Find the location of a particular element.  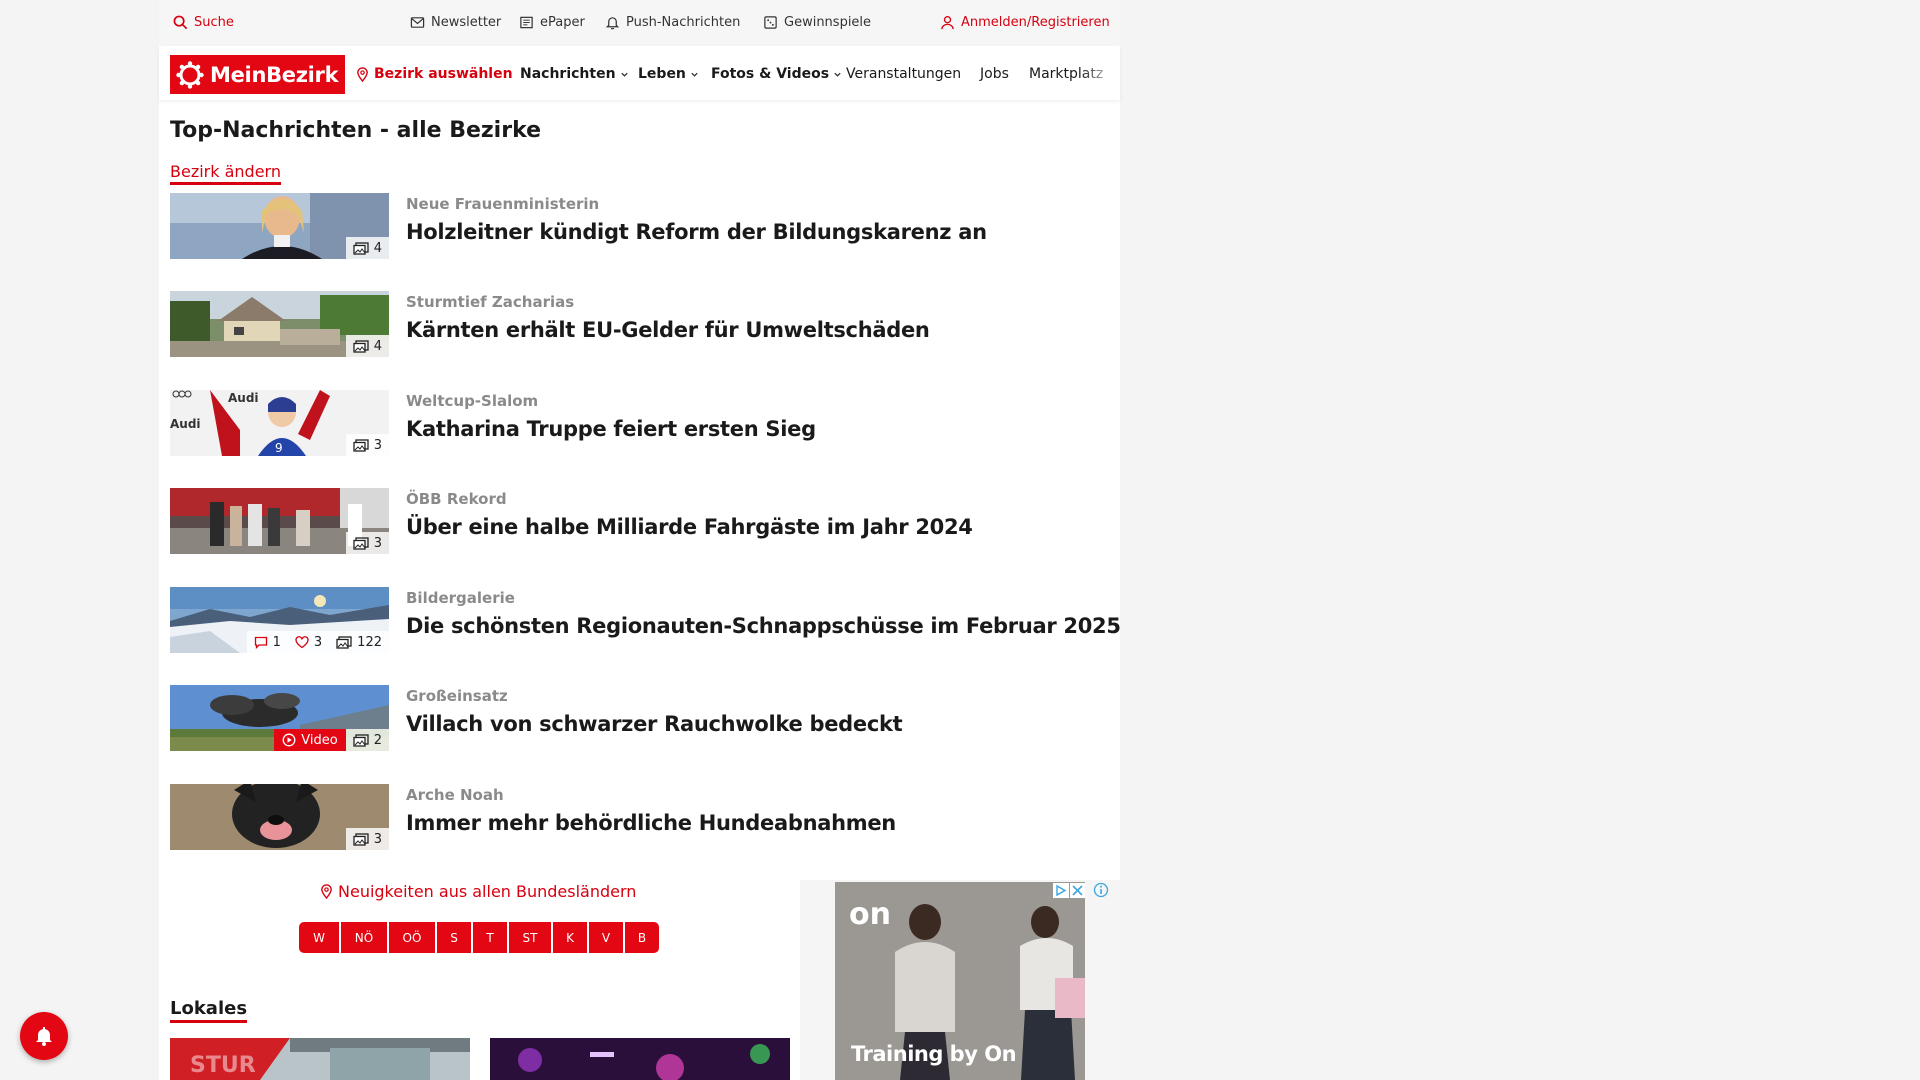

login-label: Anmelden/Registrieren is located at coordinates (1035, 22).